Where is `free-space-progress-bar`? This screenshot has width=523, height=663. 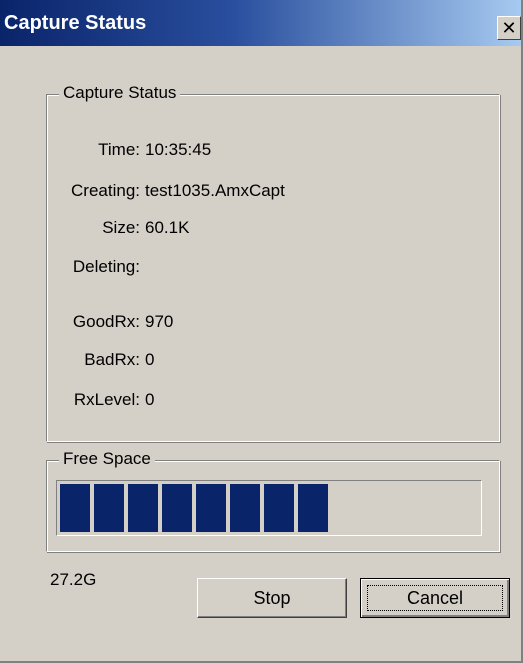 free-space-progress-bar is located at coordinates (269, 508).